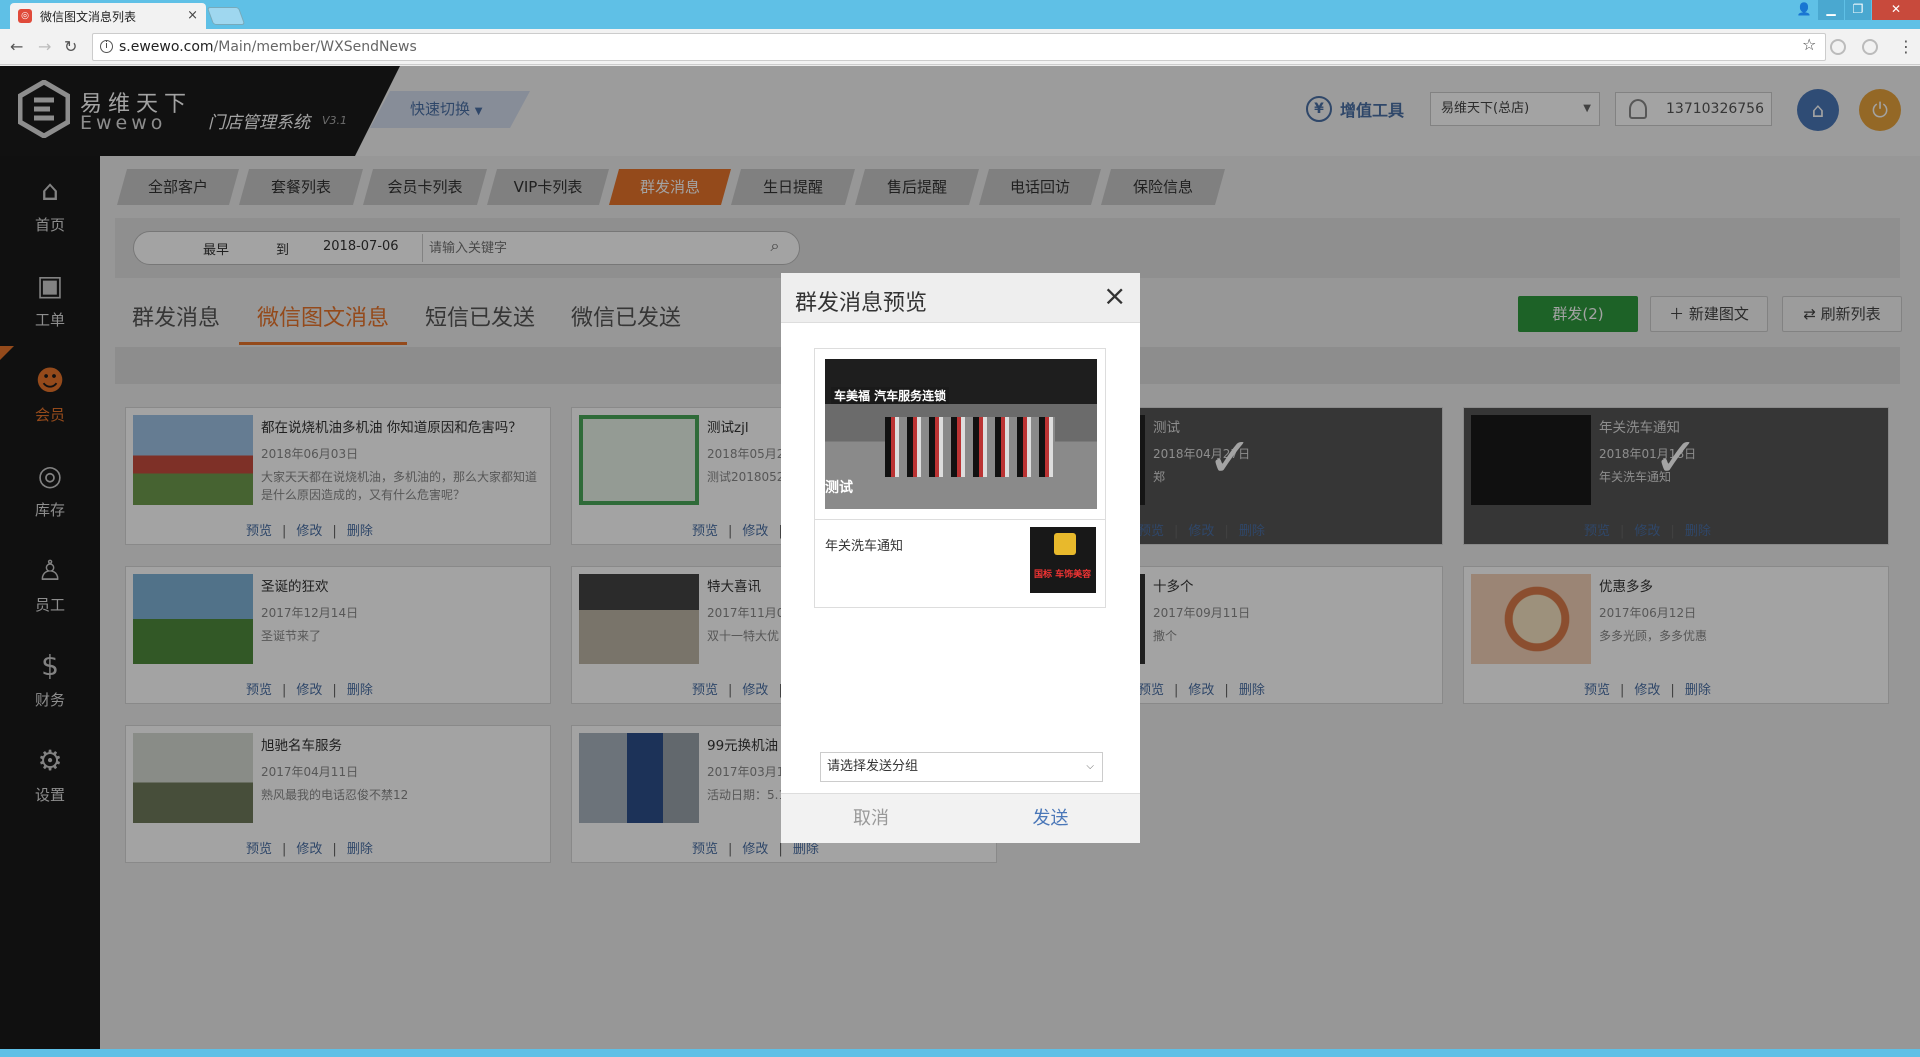  I want to click on bookmark-star-icon: ☆, so click(1809, 44).